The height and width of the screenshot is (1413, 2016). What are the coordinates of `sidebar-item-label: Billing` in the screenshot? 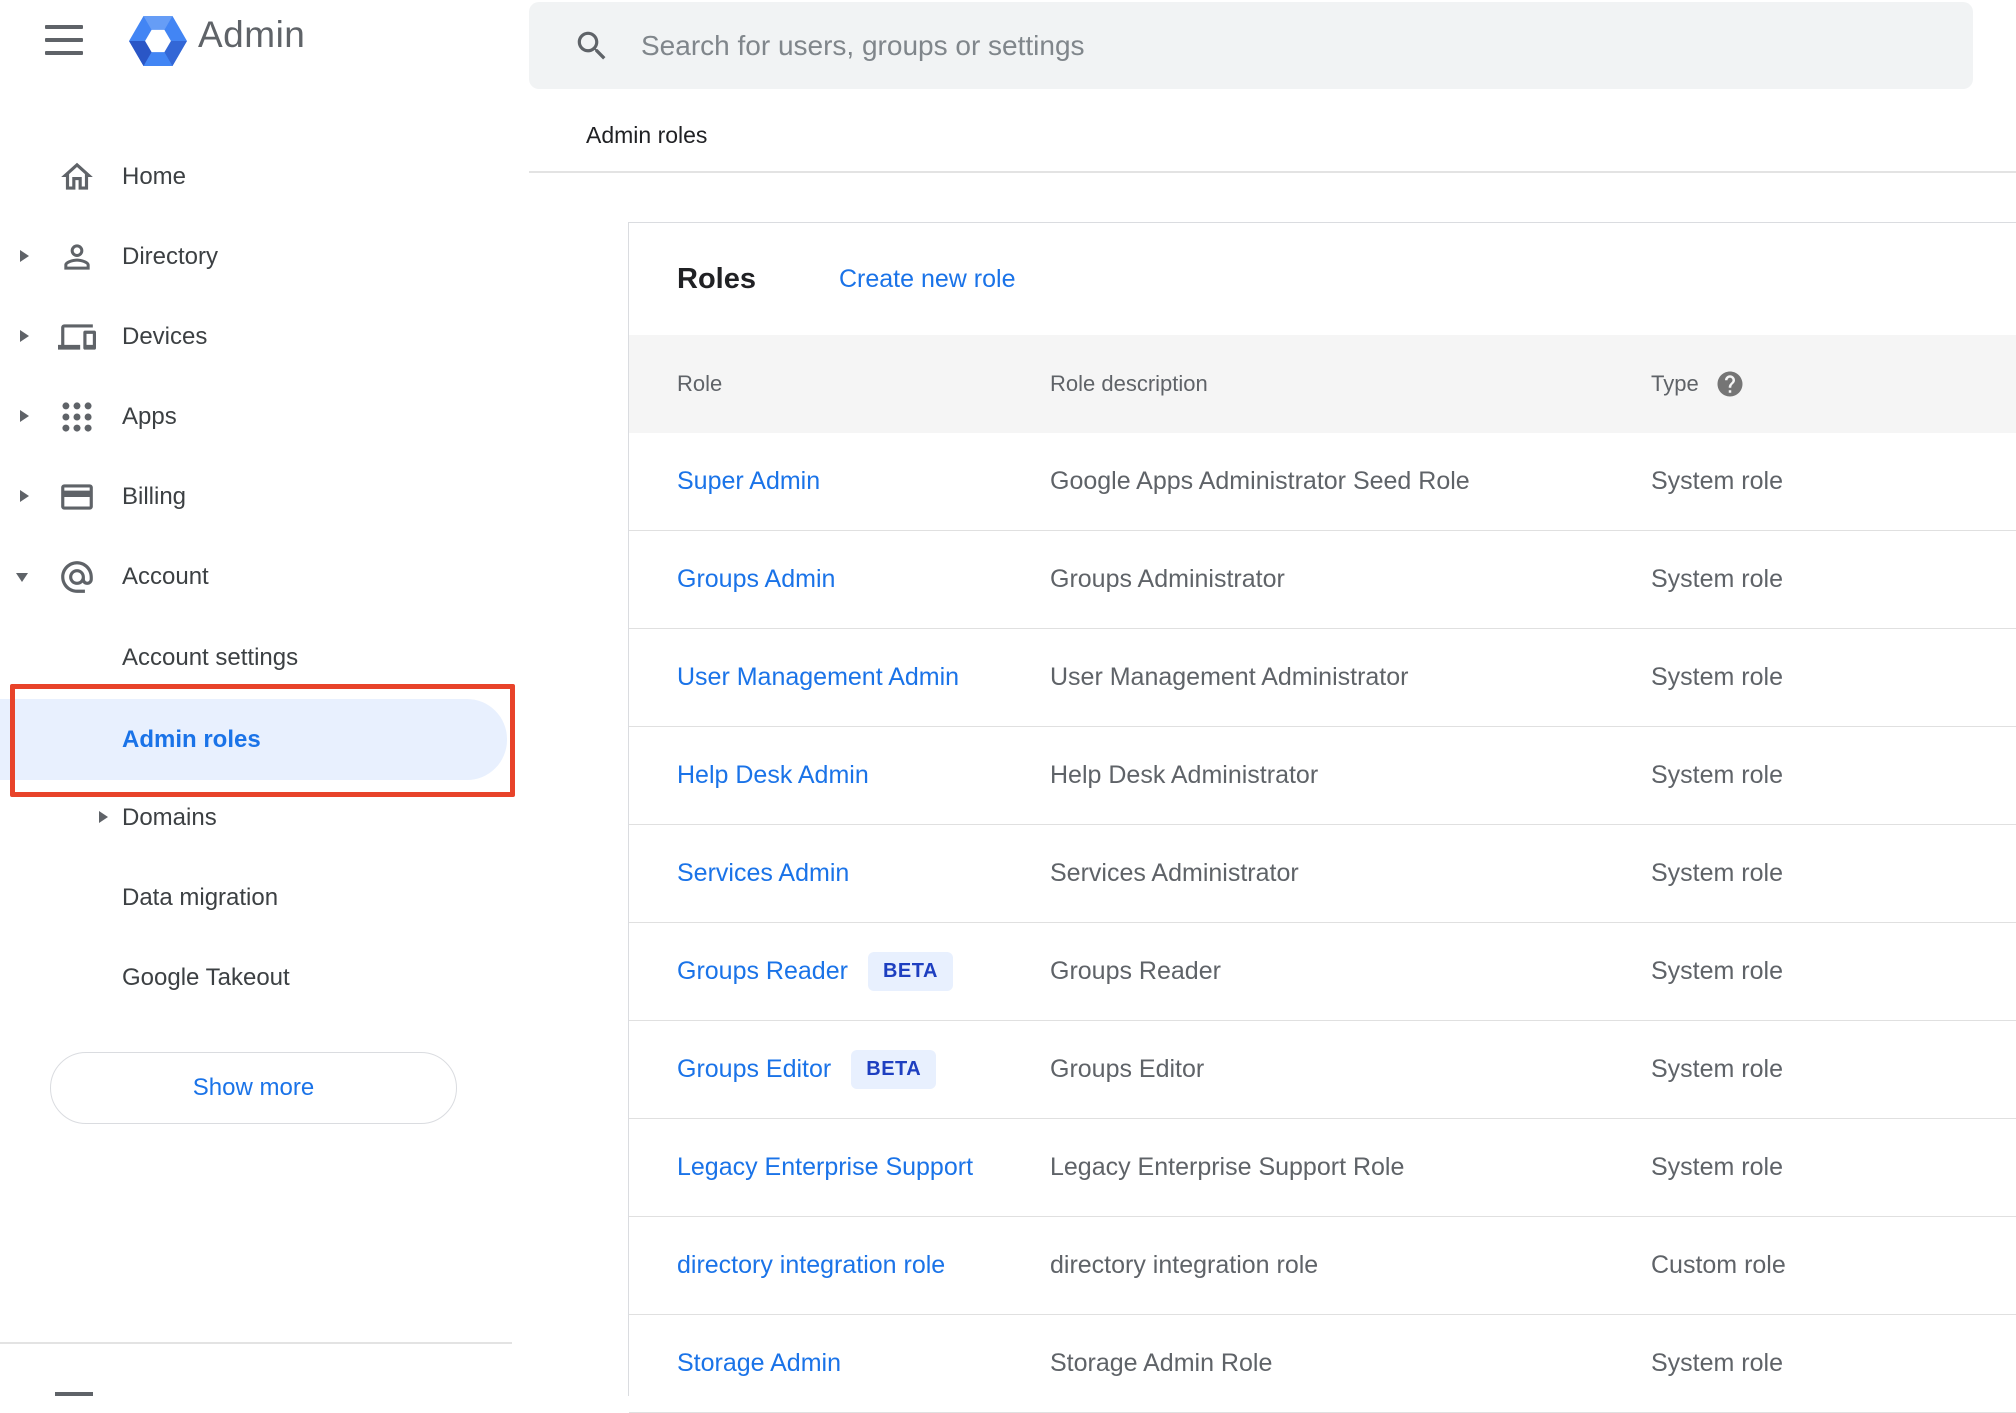 It's located at (154, 496).